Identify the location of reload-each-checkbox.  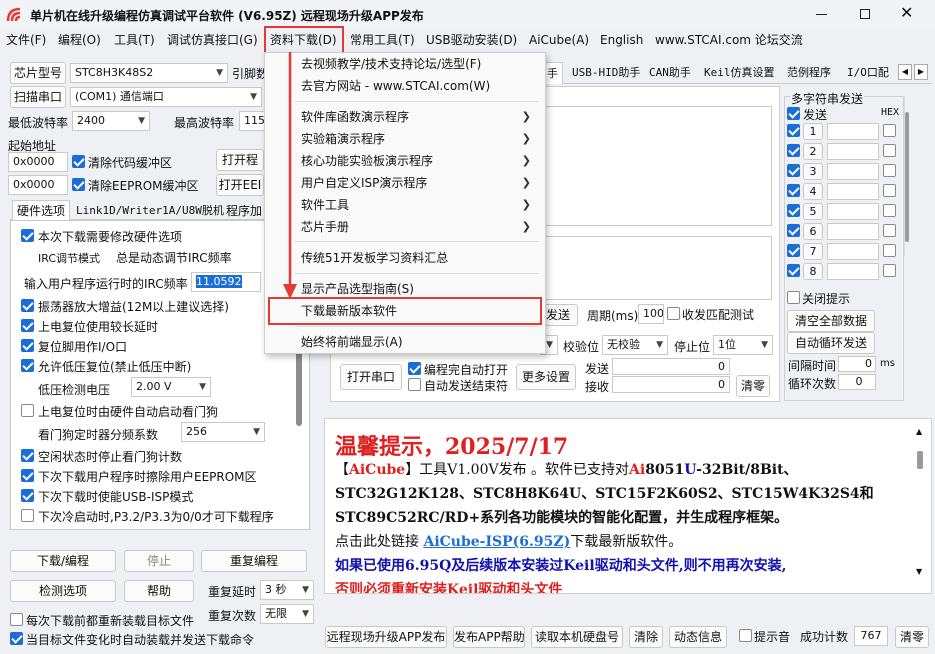
(16, 619).